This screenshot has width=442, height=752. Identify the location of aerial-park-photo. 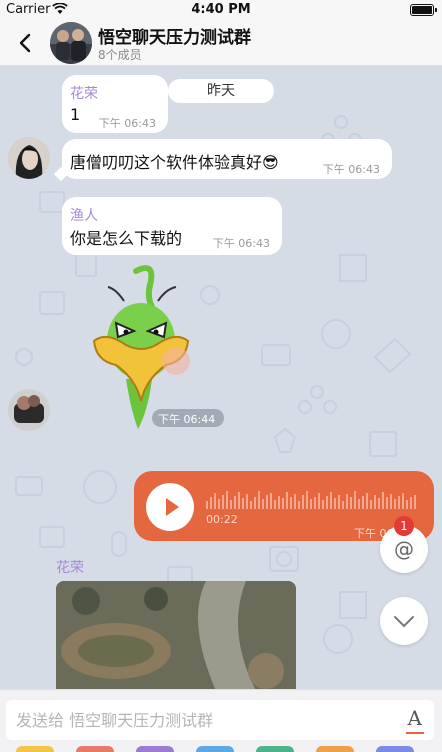
(176, 635).